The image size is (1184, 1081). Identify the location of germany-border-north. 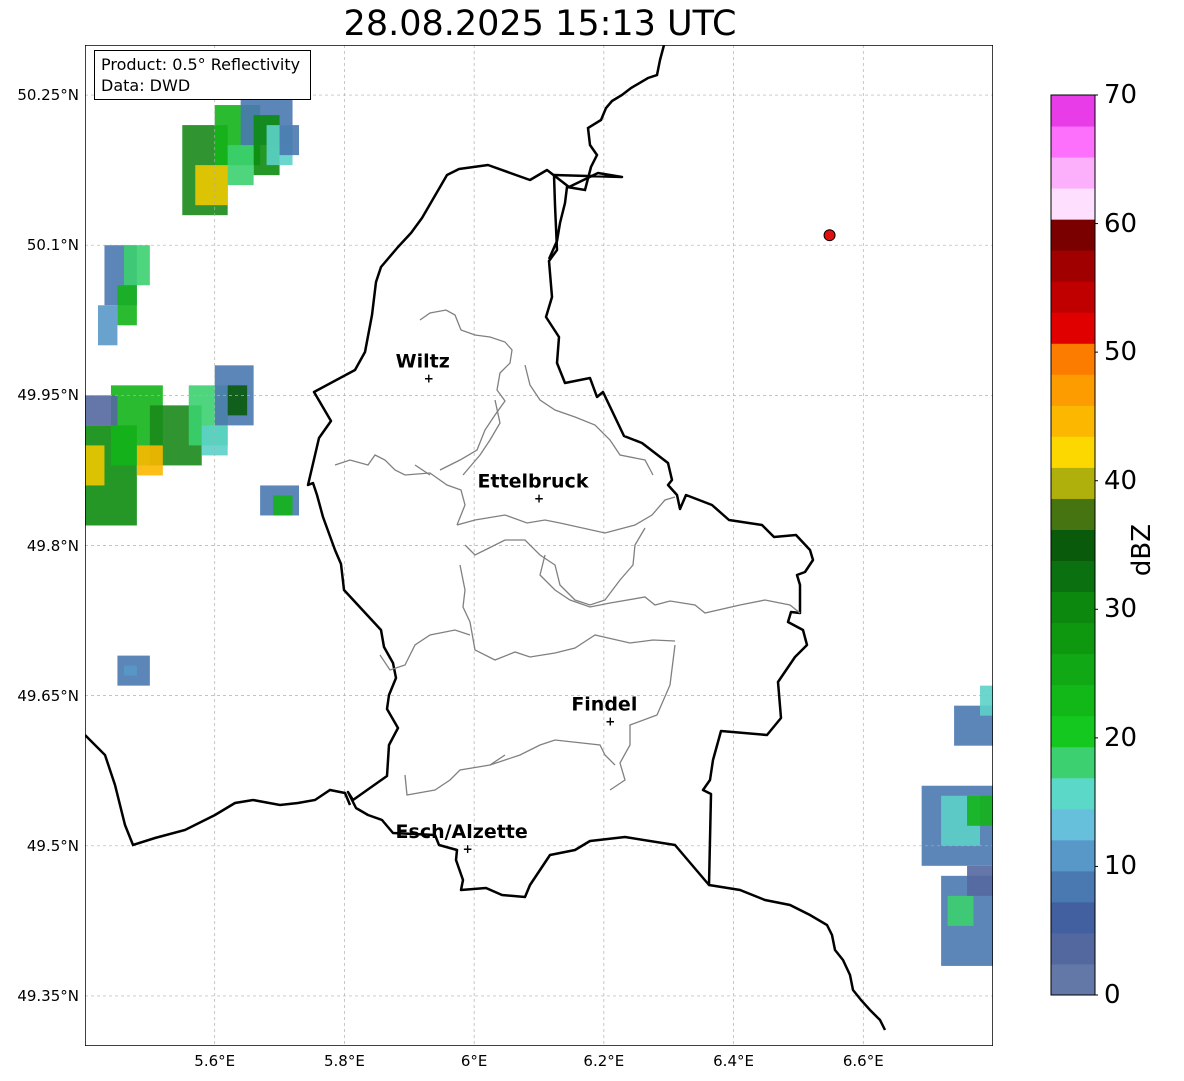
(606, 152).